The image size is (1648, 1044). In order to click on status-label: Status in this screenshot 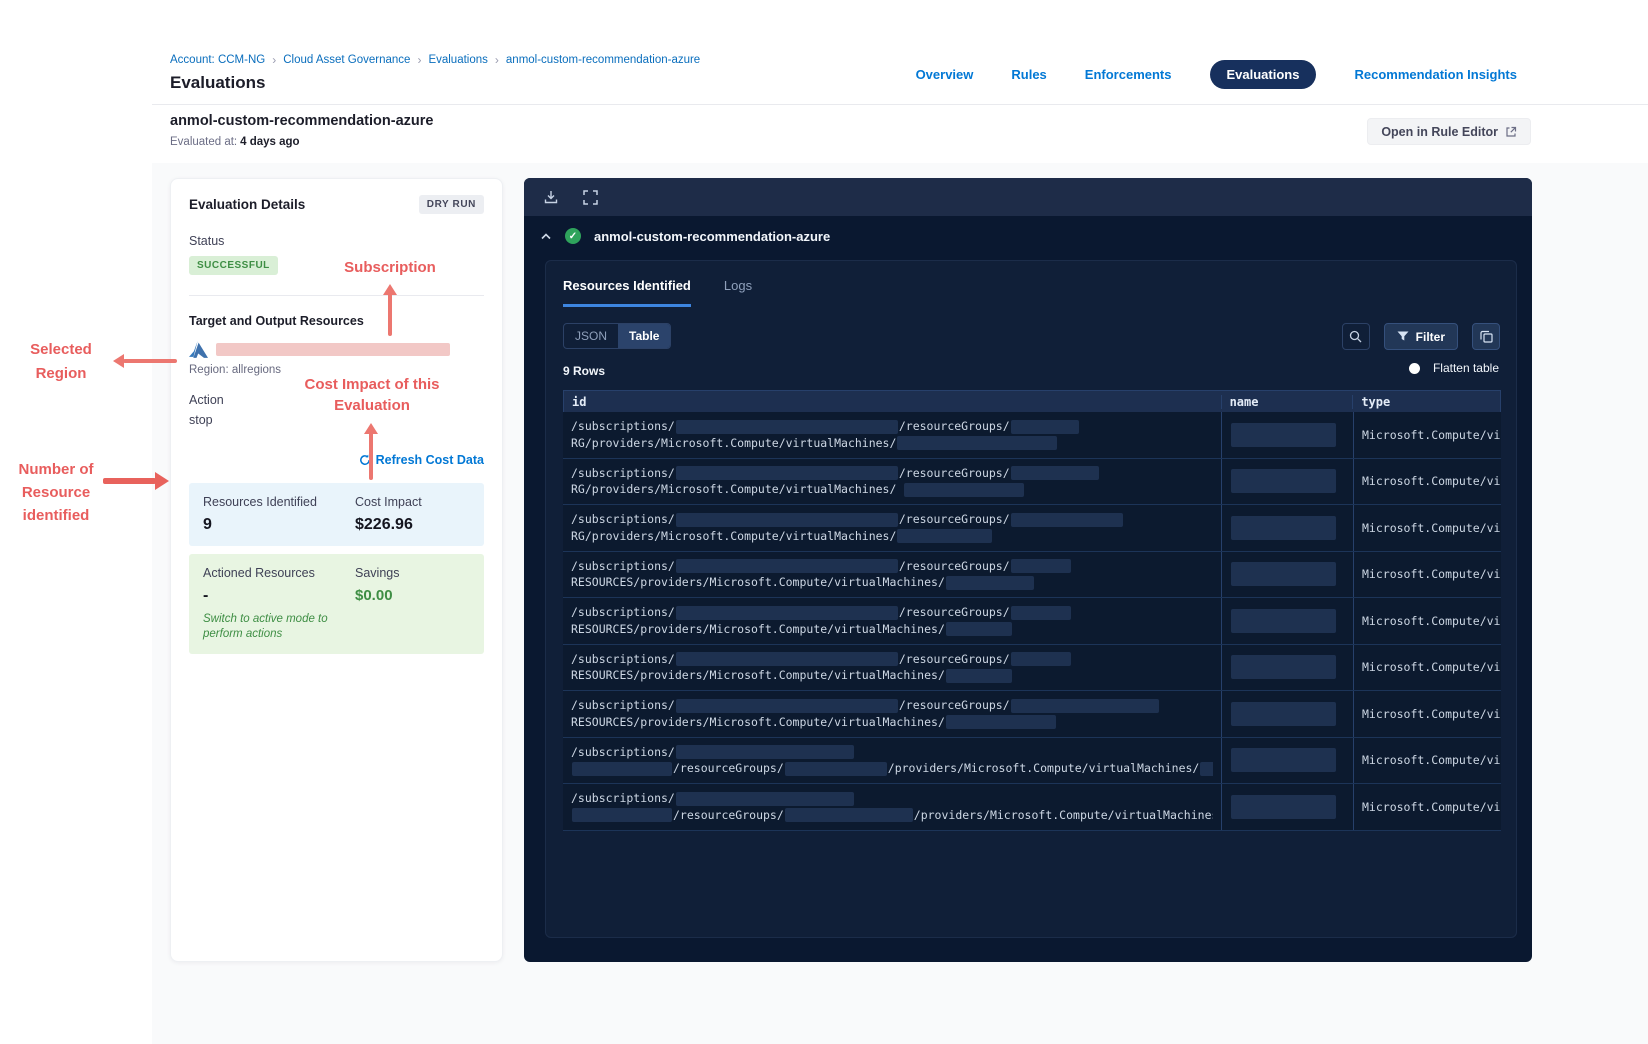, I will do `click(207, 241)`.